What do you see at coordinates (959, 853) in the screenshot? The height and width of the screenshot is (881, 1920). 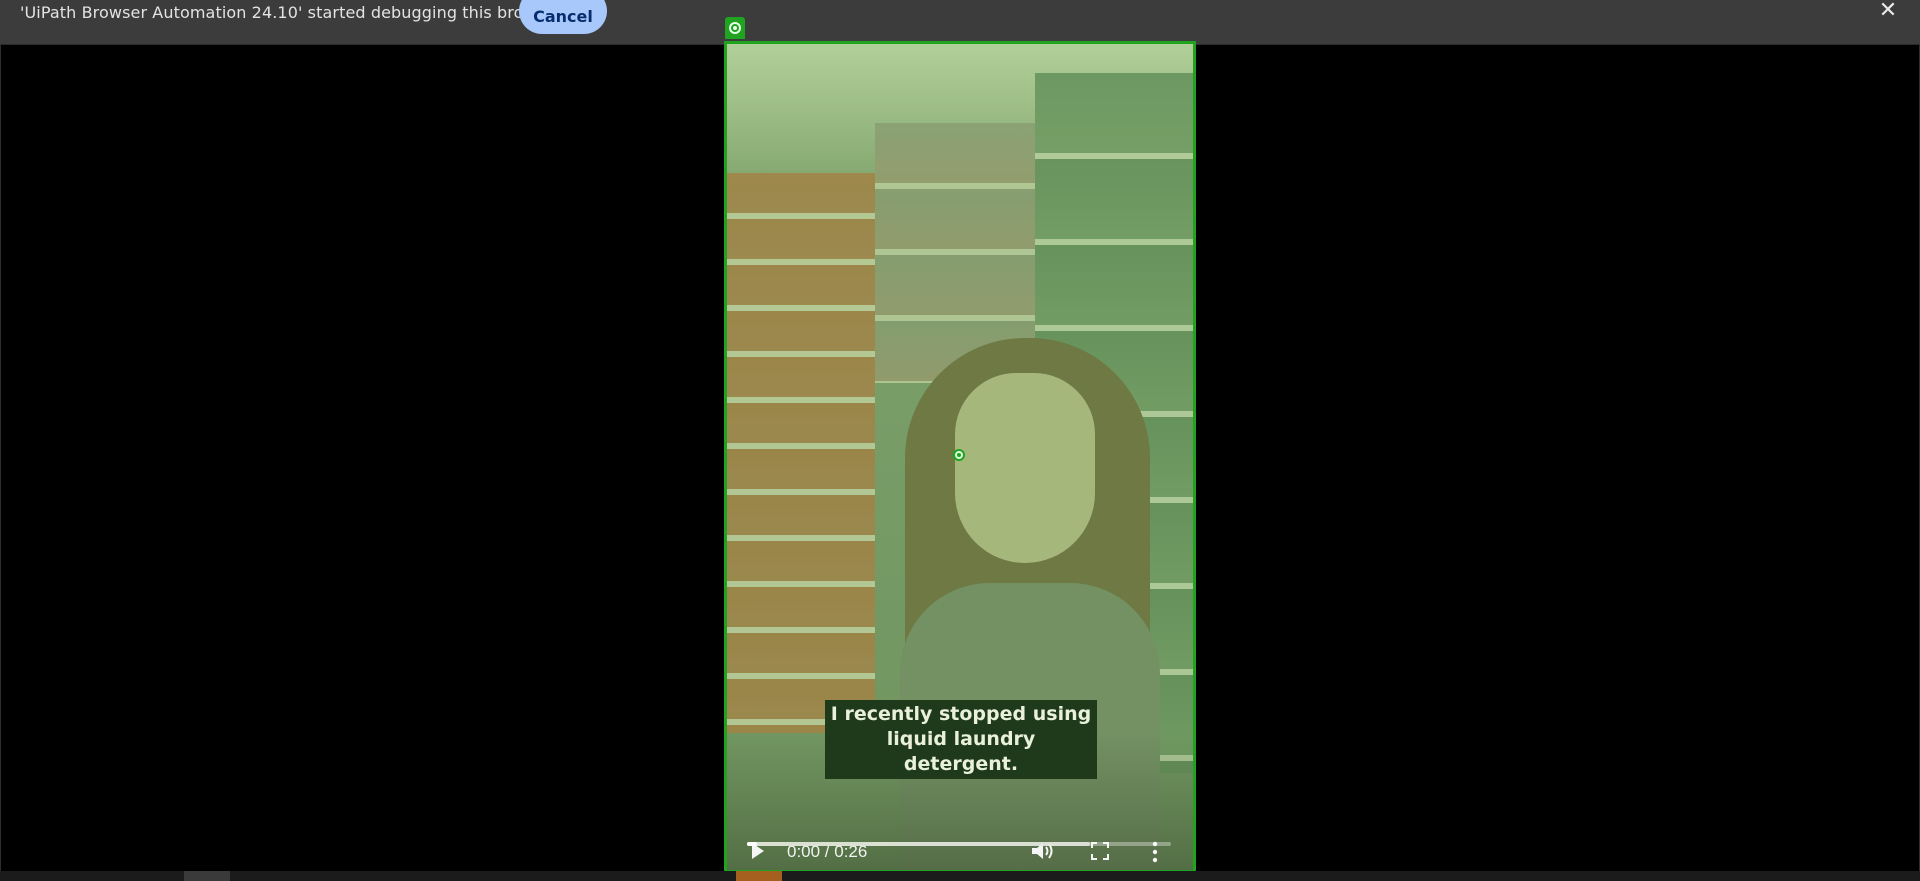 I see `video-controls: 0:00 / 0:26` at bounding box center [959, 853].